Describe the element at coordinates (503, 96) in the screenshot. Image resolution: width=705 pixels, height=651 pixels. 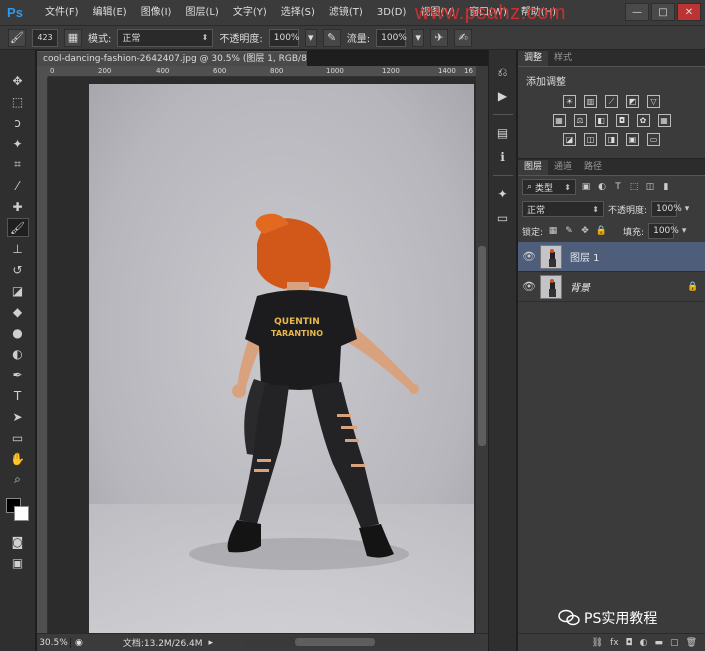
I see `actions-panel-icon: ▶` at that location.